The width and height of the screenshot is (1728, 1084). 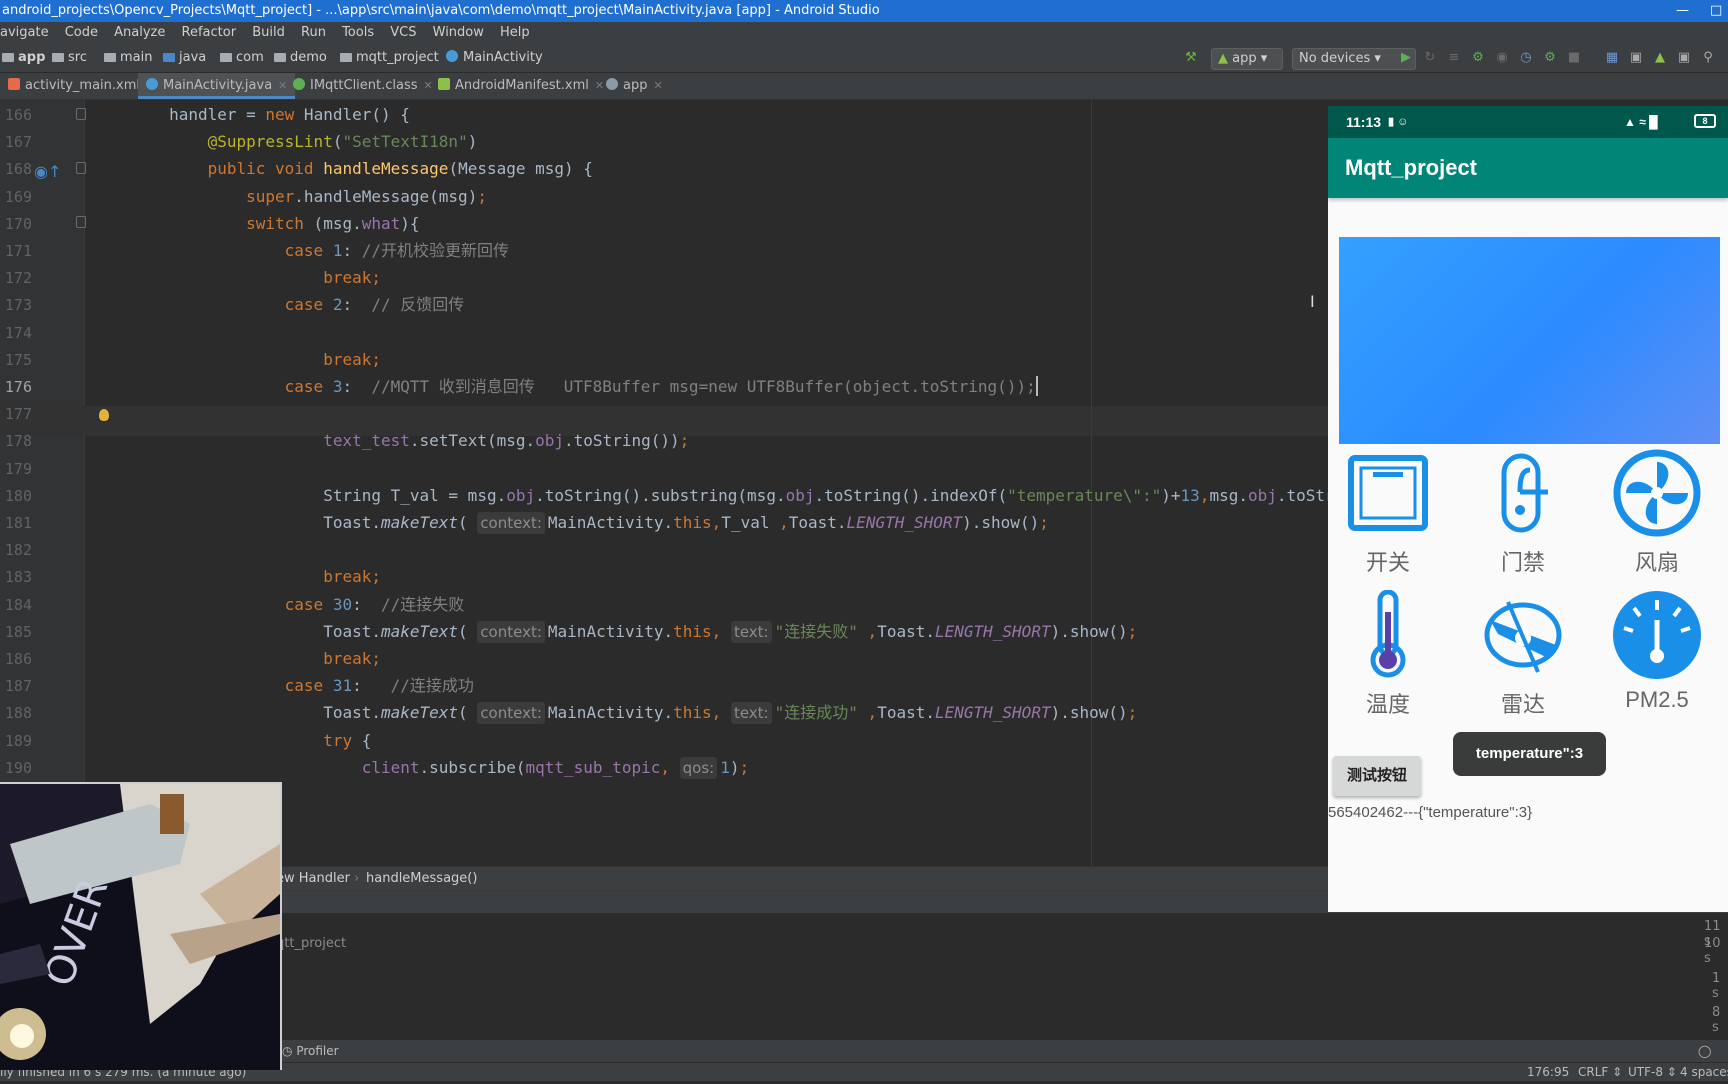 What do you see at coordinates (184, 58) in the screenshot?
I see `nav-crumb-java: java` at bounding box center [184, 58].